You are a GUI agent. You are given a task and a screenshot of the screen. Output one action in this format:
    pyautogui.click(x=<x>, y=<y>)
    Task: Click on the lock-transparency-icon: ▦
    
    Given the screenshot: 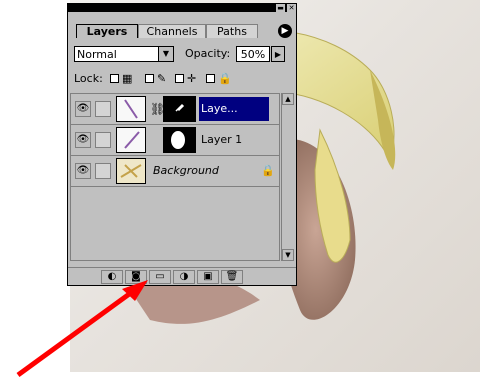 What is the action you would take?
    pyautogui.click(x=127, y=78)
    